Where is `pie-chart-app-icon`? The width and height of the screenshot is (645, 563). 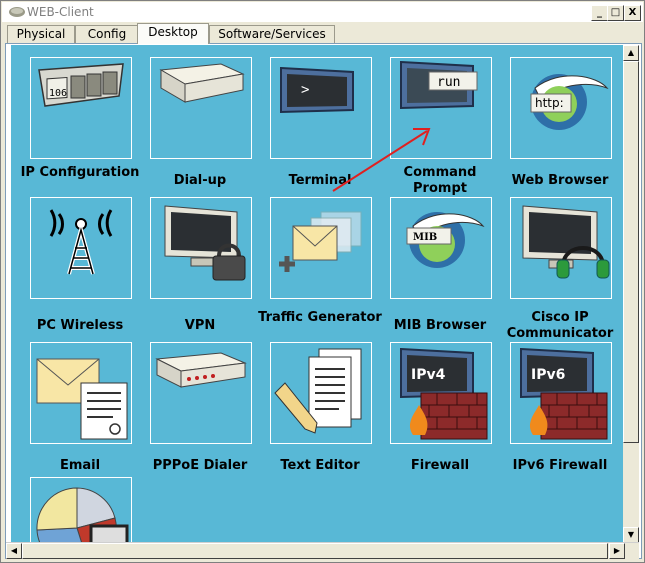 pie-chart-app-icon is located at coordinates (82, 514).